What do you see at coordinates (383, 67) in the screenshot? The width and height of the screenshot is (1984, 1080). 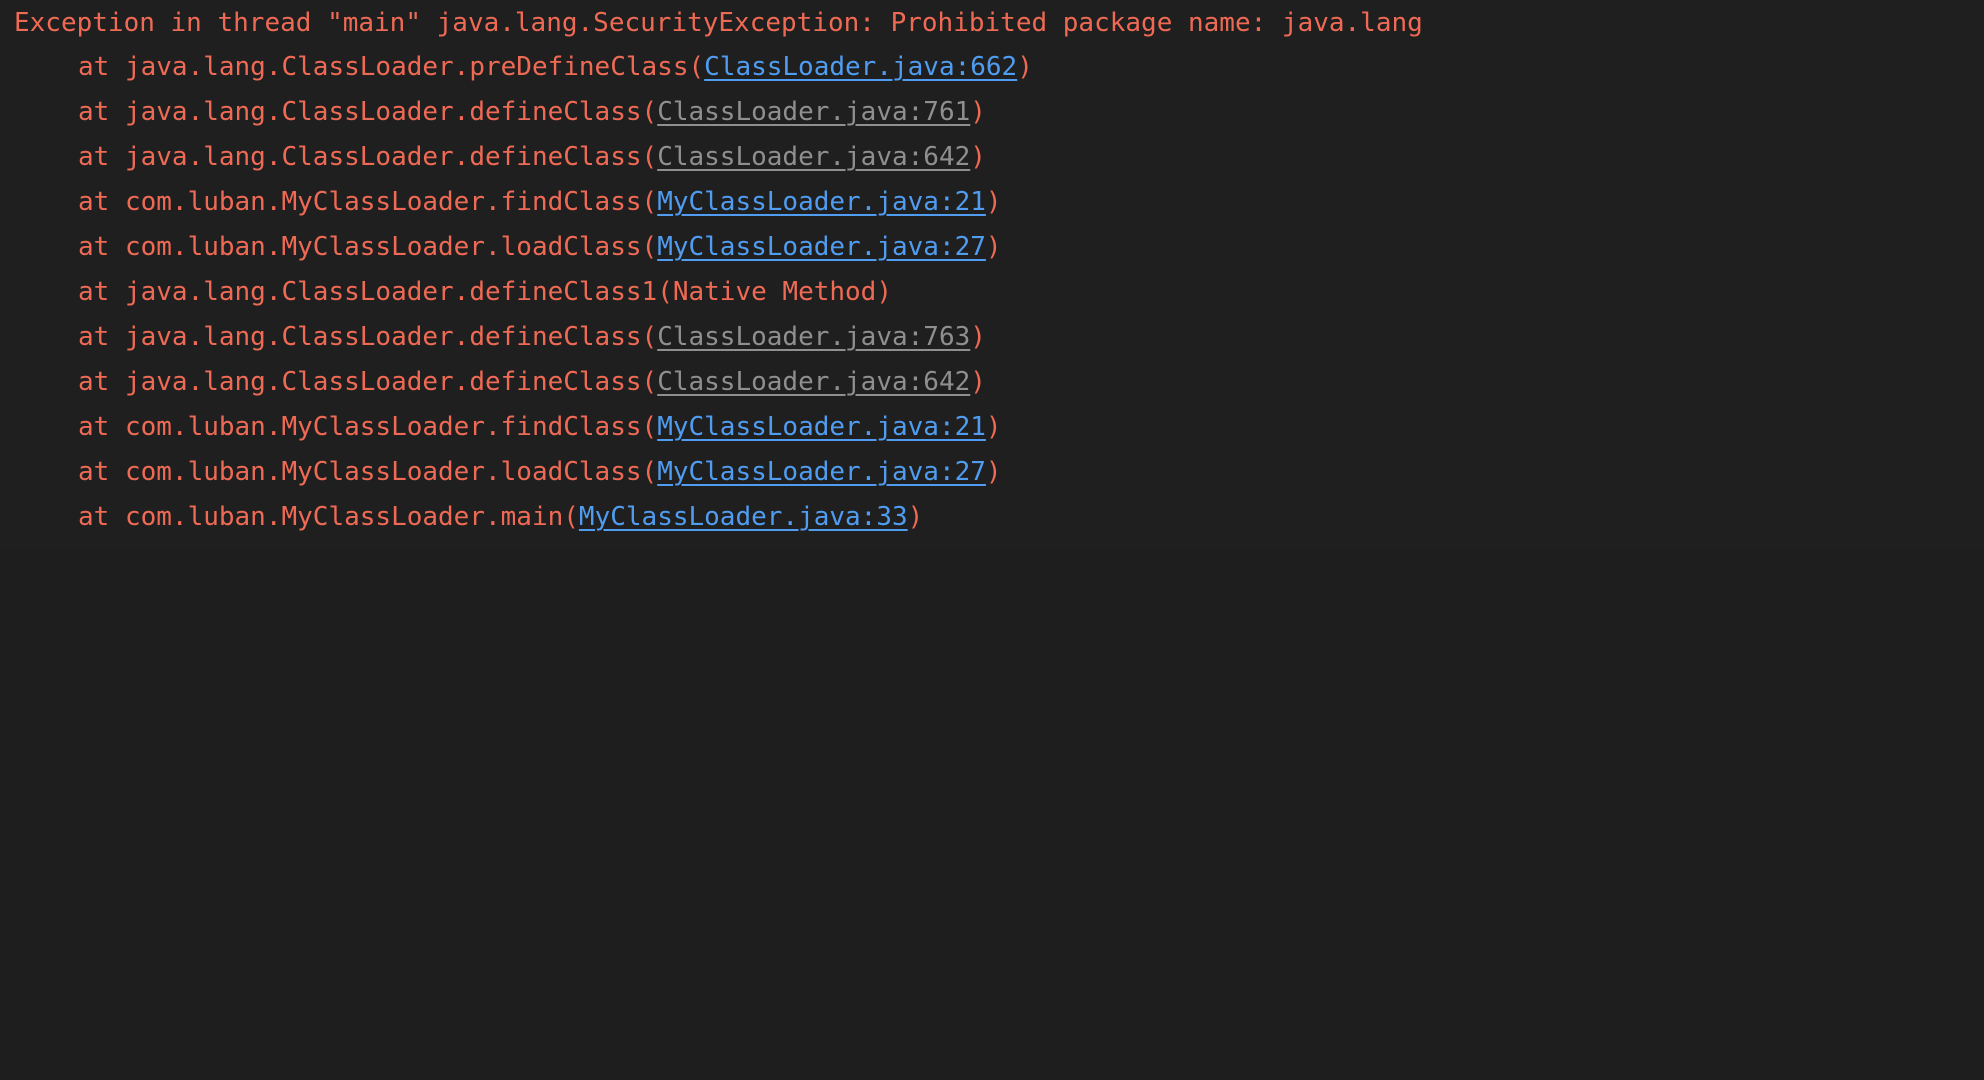 I see `frame-method: at java.lang.ClassLoader.preDefineClass` at bounding box center [383, 67].